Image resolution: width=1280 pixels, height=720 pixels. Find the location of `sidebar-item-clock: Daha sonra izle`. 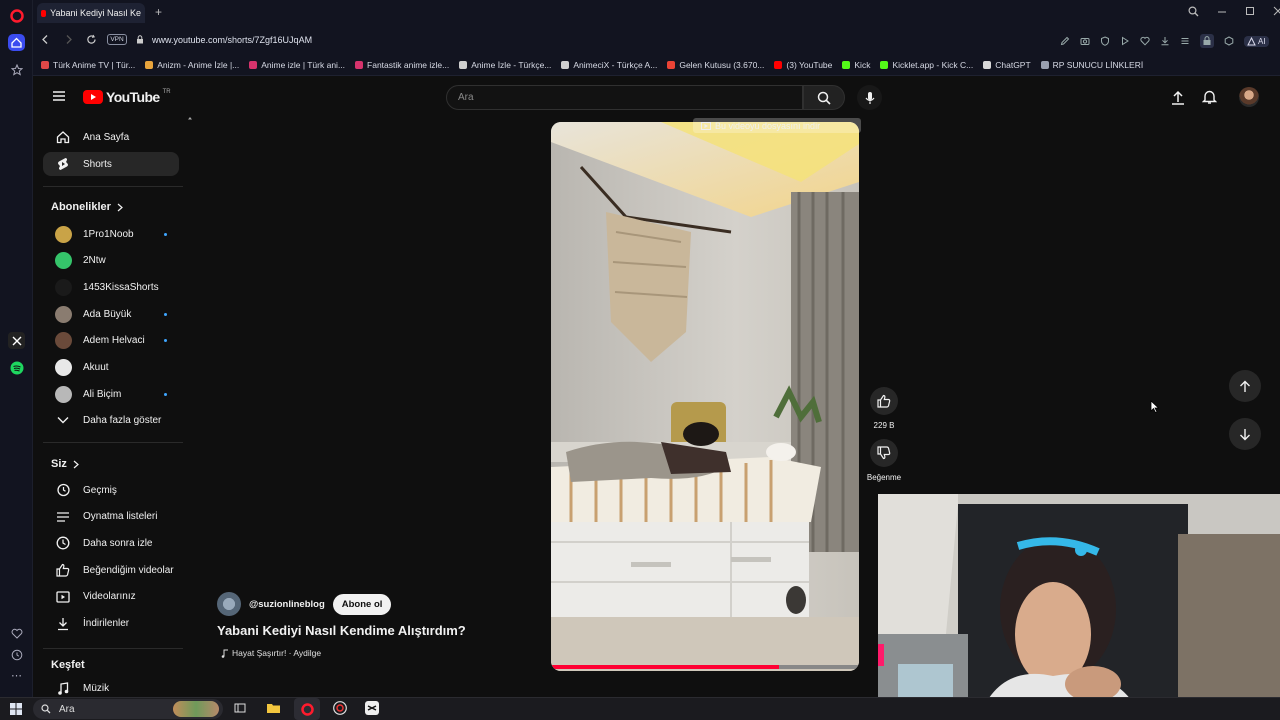

sidebar-item-clock: Daha sonra izle is located at coordinates (111, 543).